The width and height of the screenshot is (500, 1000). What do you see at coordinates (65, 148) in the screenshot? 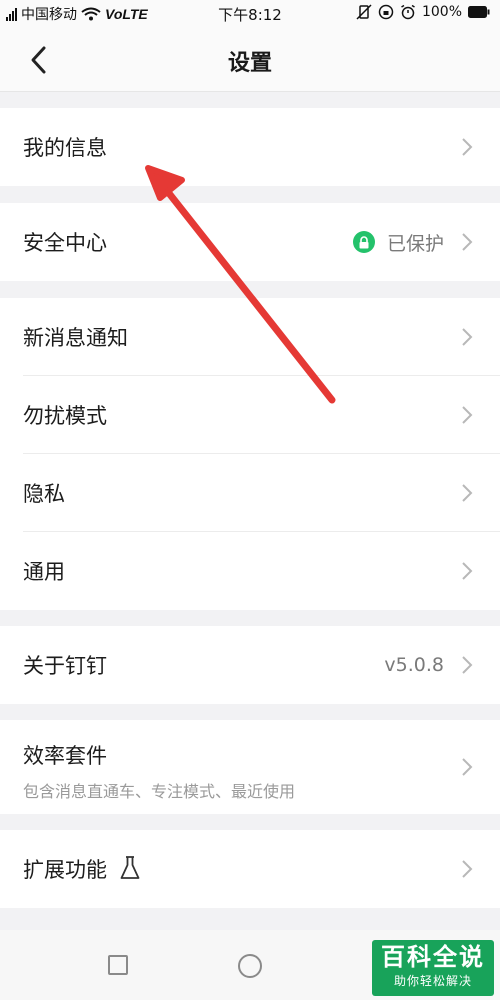
I see `settings-item-label: 我的信息` at bounding box center [65, 148].